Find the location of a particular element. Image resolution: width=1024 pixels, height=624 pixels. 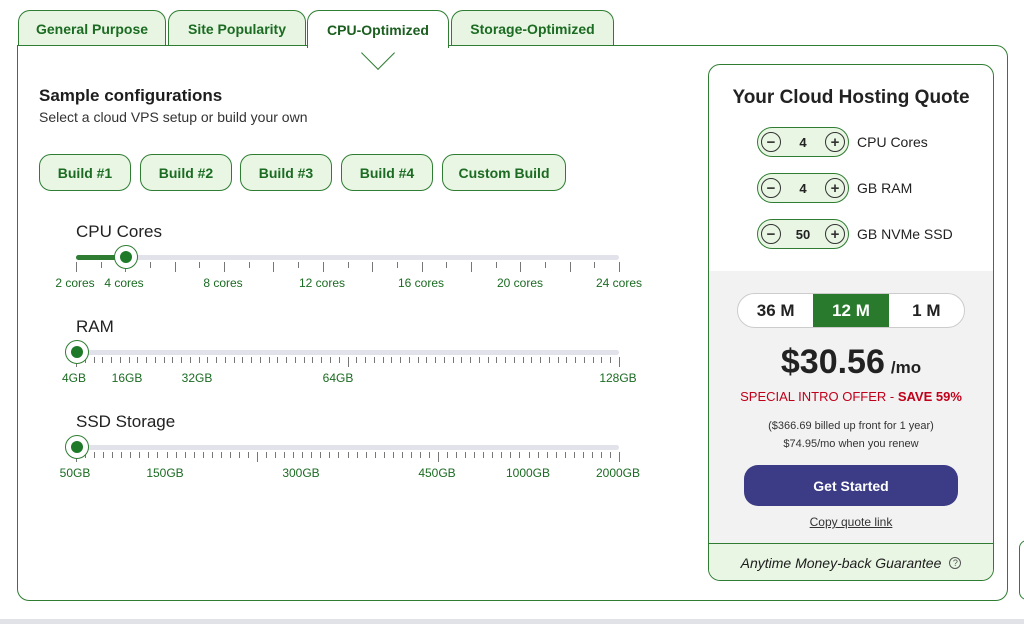

ram-tick-label: 4GB is located at coordinates (74, 378).